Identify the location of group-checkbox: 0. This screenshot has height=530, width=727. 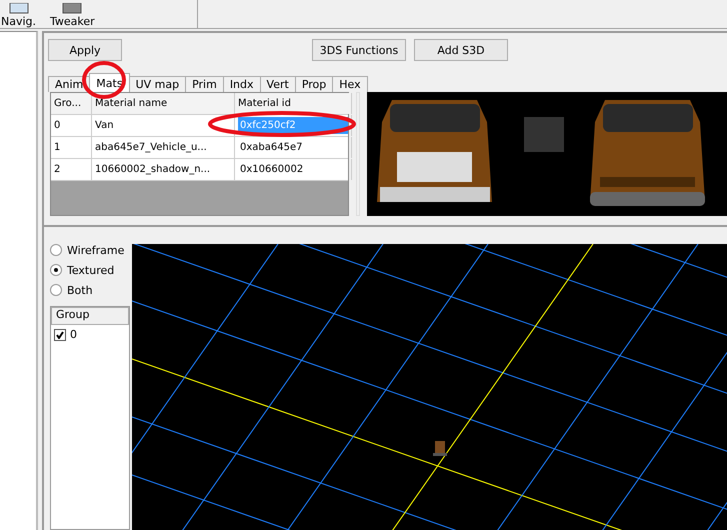
(90, 334).